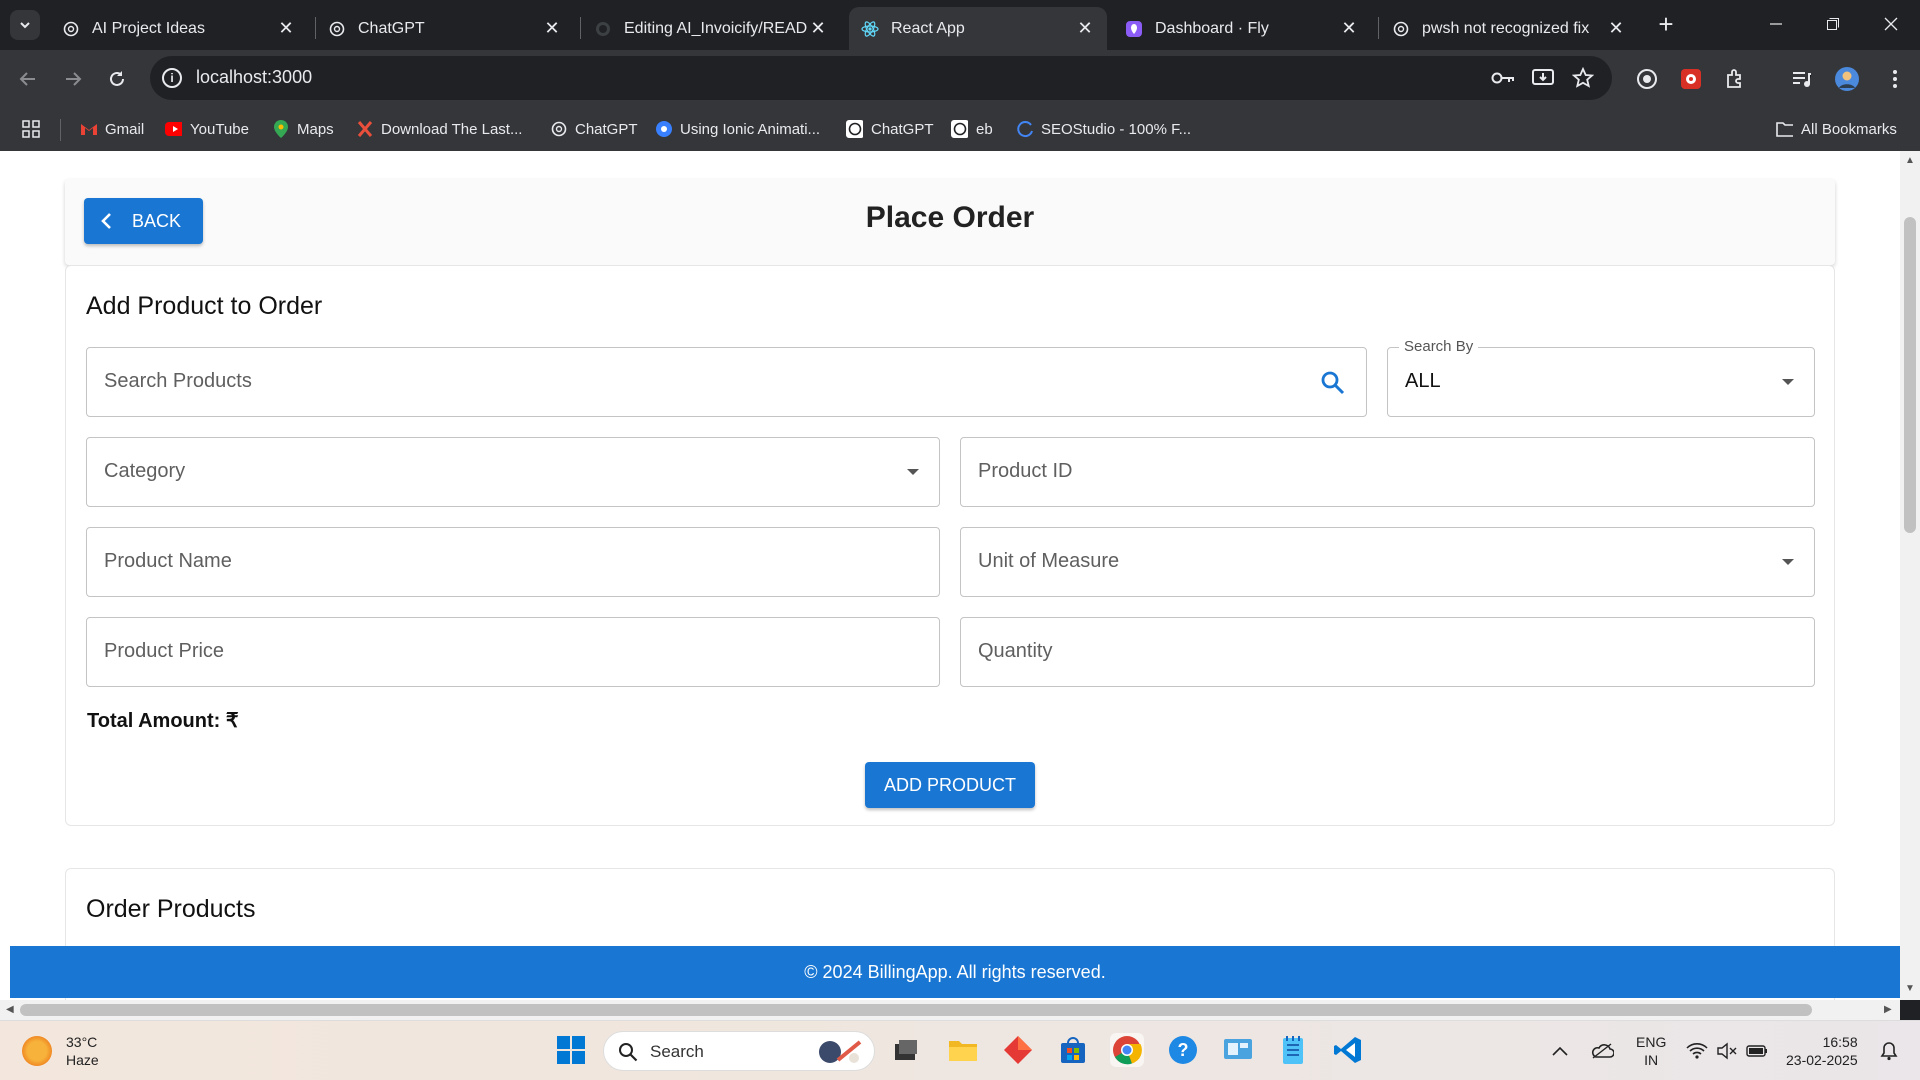 This screenshot has height=1080, width=1920. Describe the element at coordinates (1727, 1050) in the screenshot. I see `volume-muted-icon` at that location.